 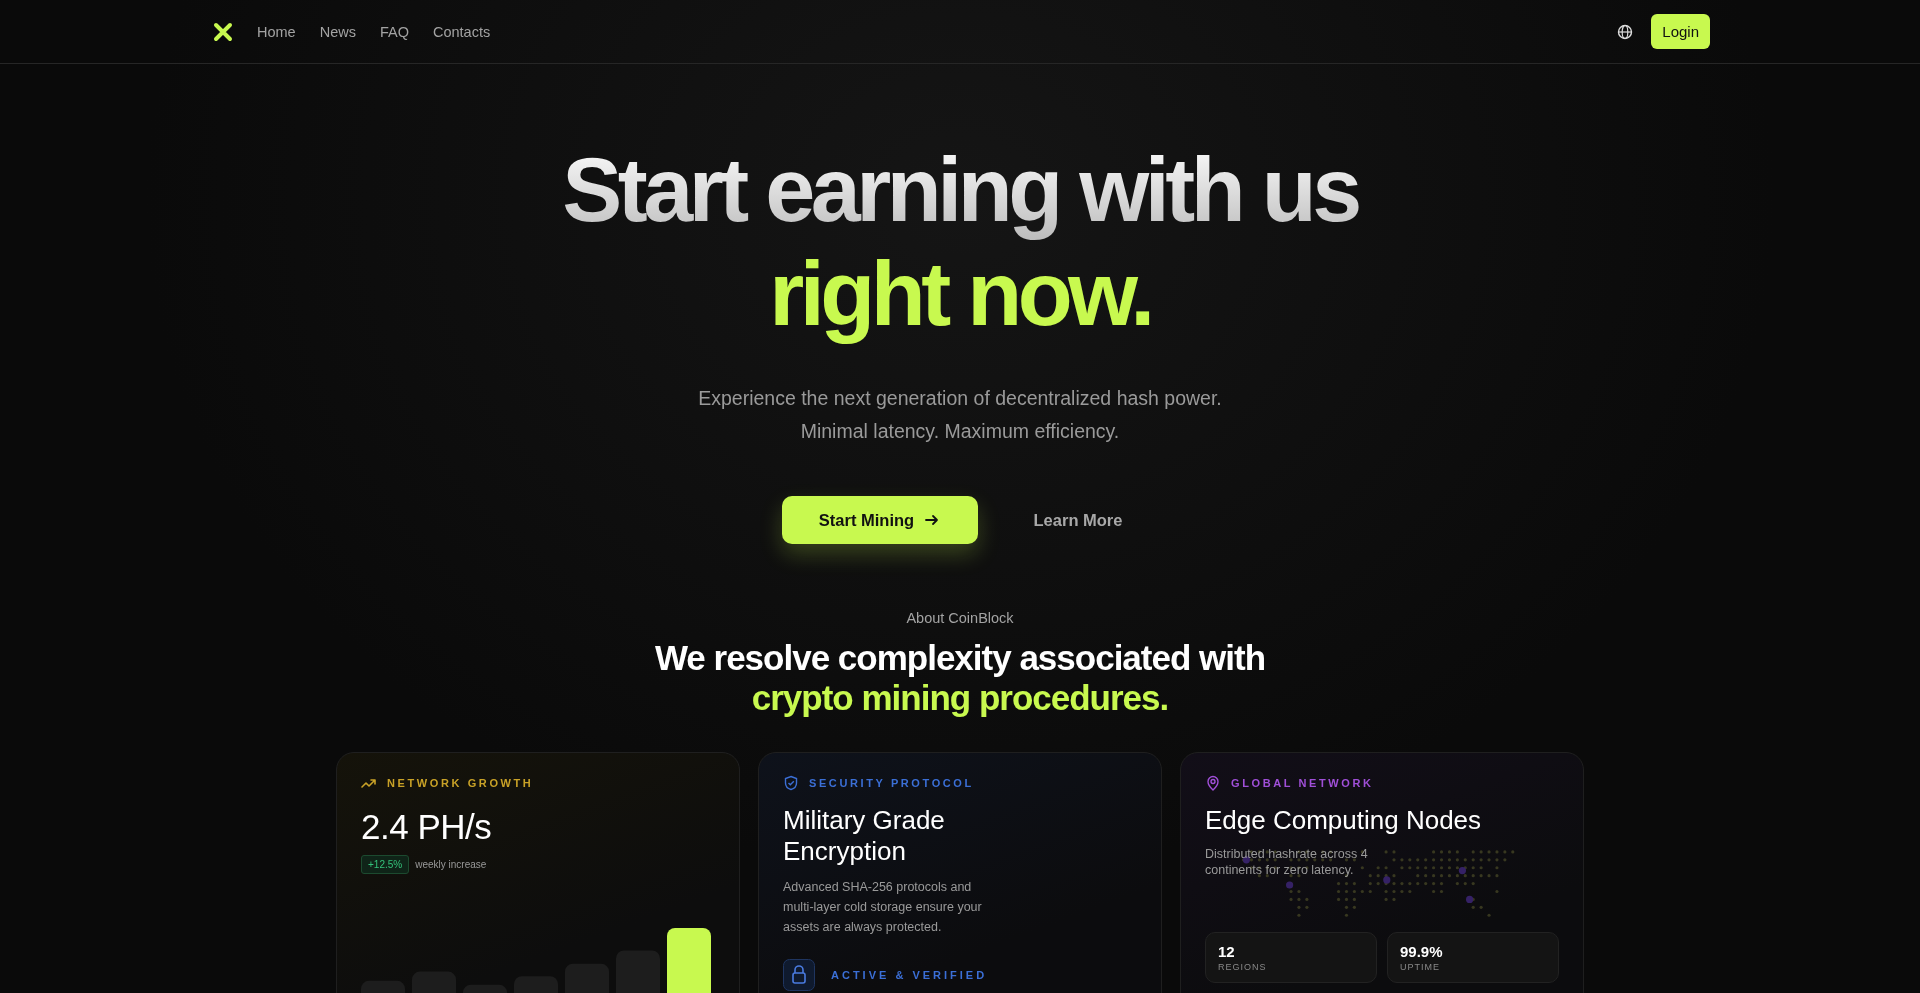 I want to click on card-label: NETWORK GROWTH, so click(x=460, y=783).